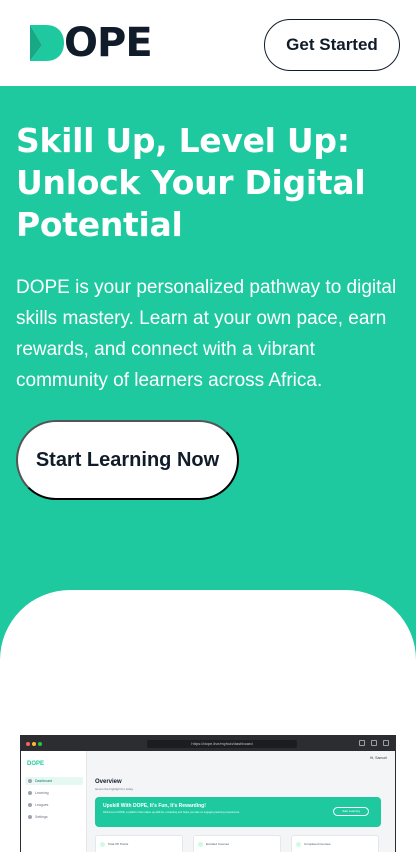 The image size is (416, 852). Describe the element at coordinates (332, 45) in the screenshot. I see `get-started-button: Get Started` at that location.